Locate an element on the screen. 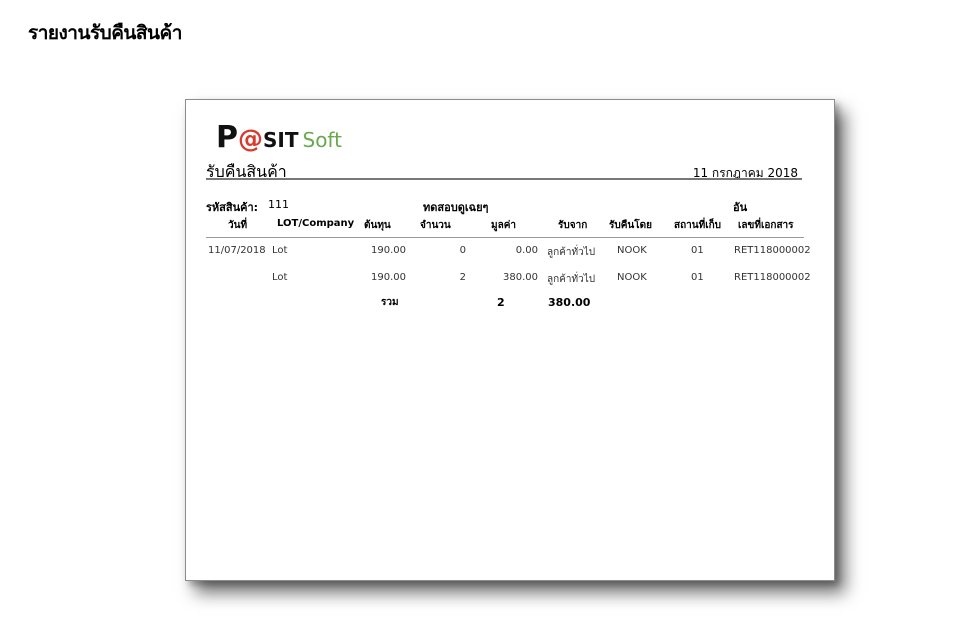 The height and width of the screenshot is (627, 960). col-header-location: สถานที่เก็บ is located at coordinates (698, 225).